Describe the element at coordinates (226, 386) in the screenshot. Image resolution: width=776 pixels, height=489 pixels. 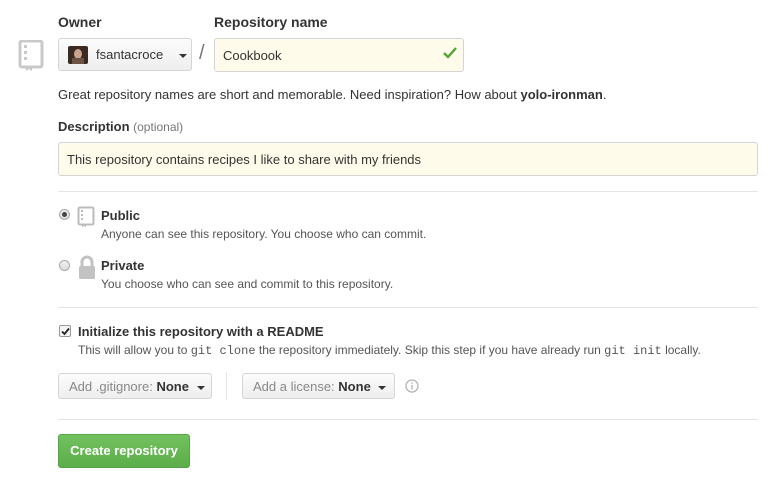
I see `divider-vertical` at that location.